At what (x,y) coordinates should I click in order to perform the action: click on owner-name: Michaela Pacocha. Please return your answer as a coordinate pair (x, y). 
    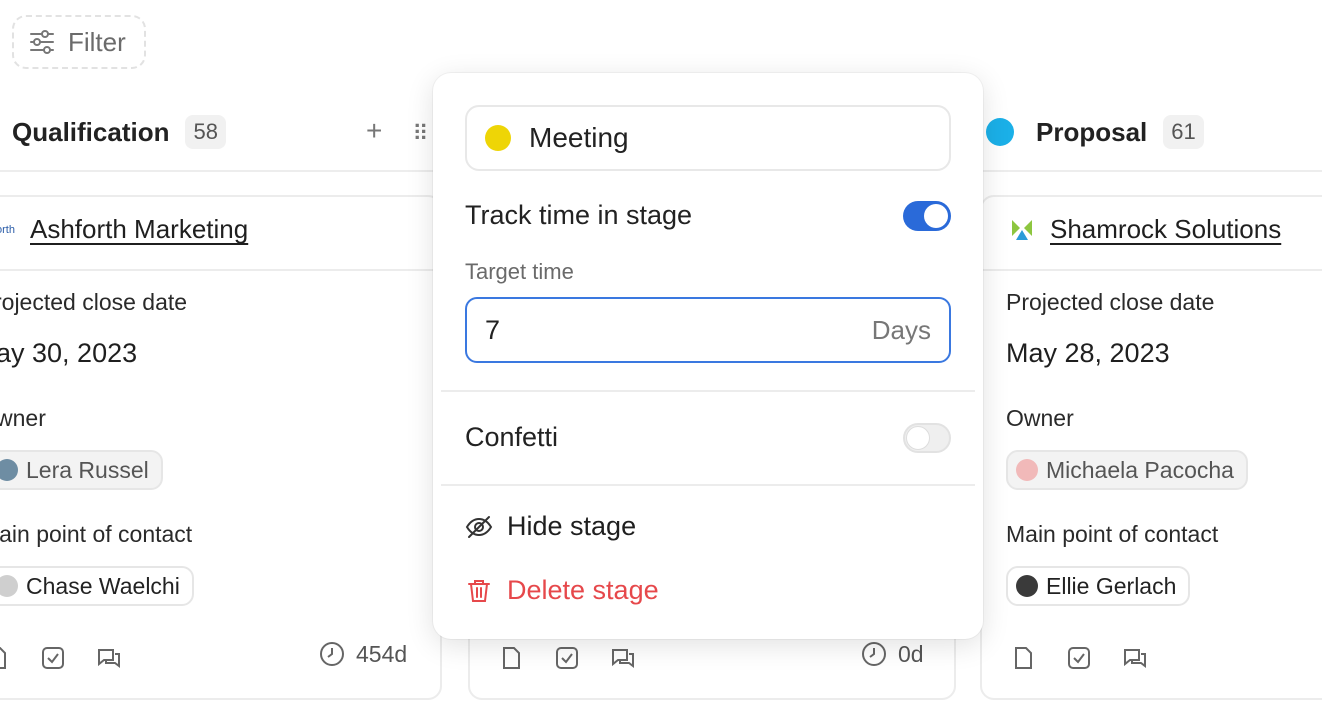
    Looking at the image, I should click on (1140, 469).